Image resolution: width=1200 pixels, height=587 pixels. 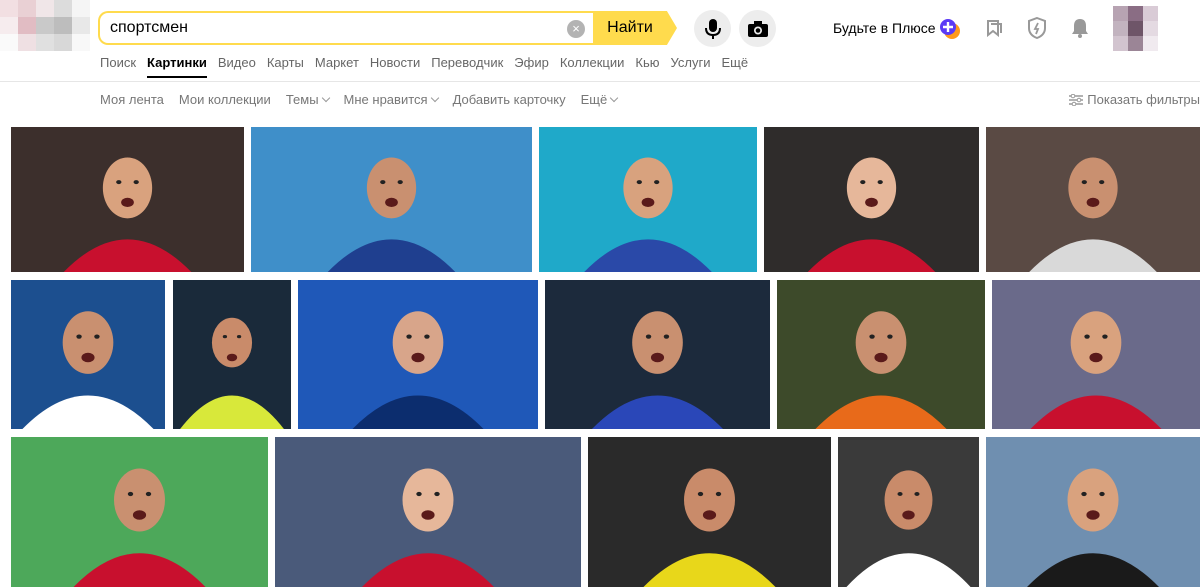 I want to click on tennis-player-watching-ball-image, so click(x=232, y=354).